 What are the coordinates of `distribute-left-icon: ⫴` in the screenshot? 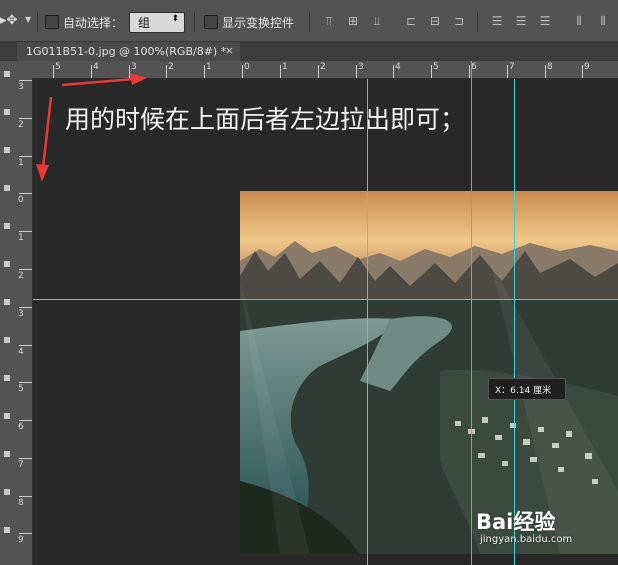 It's located at (579, 21).